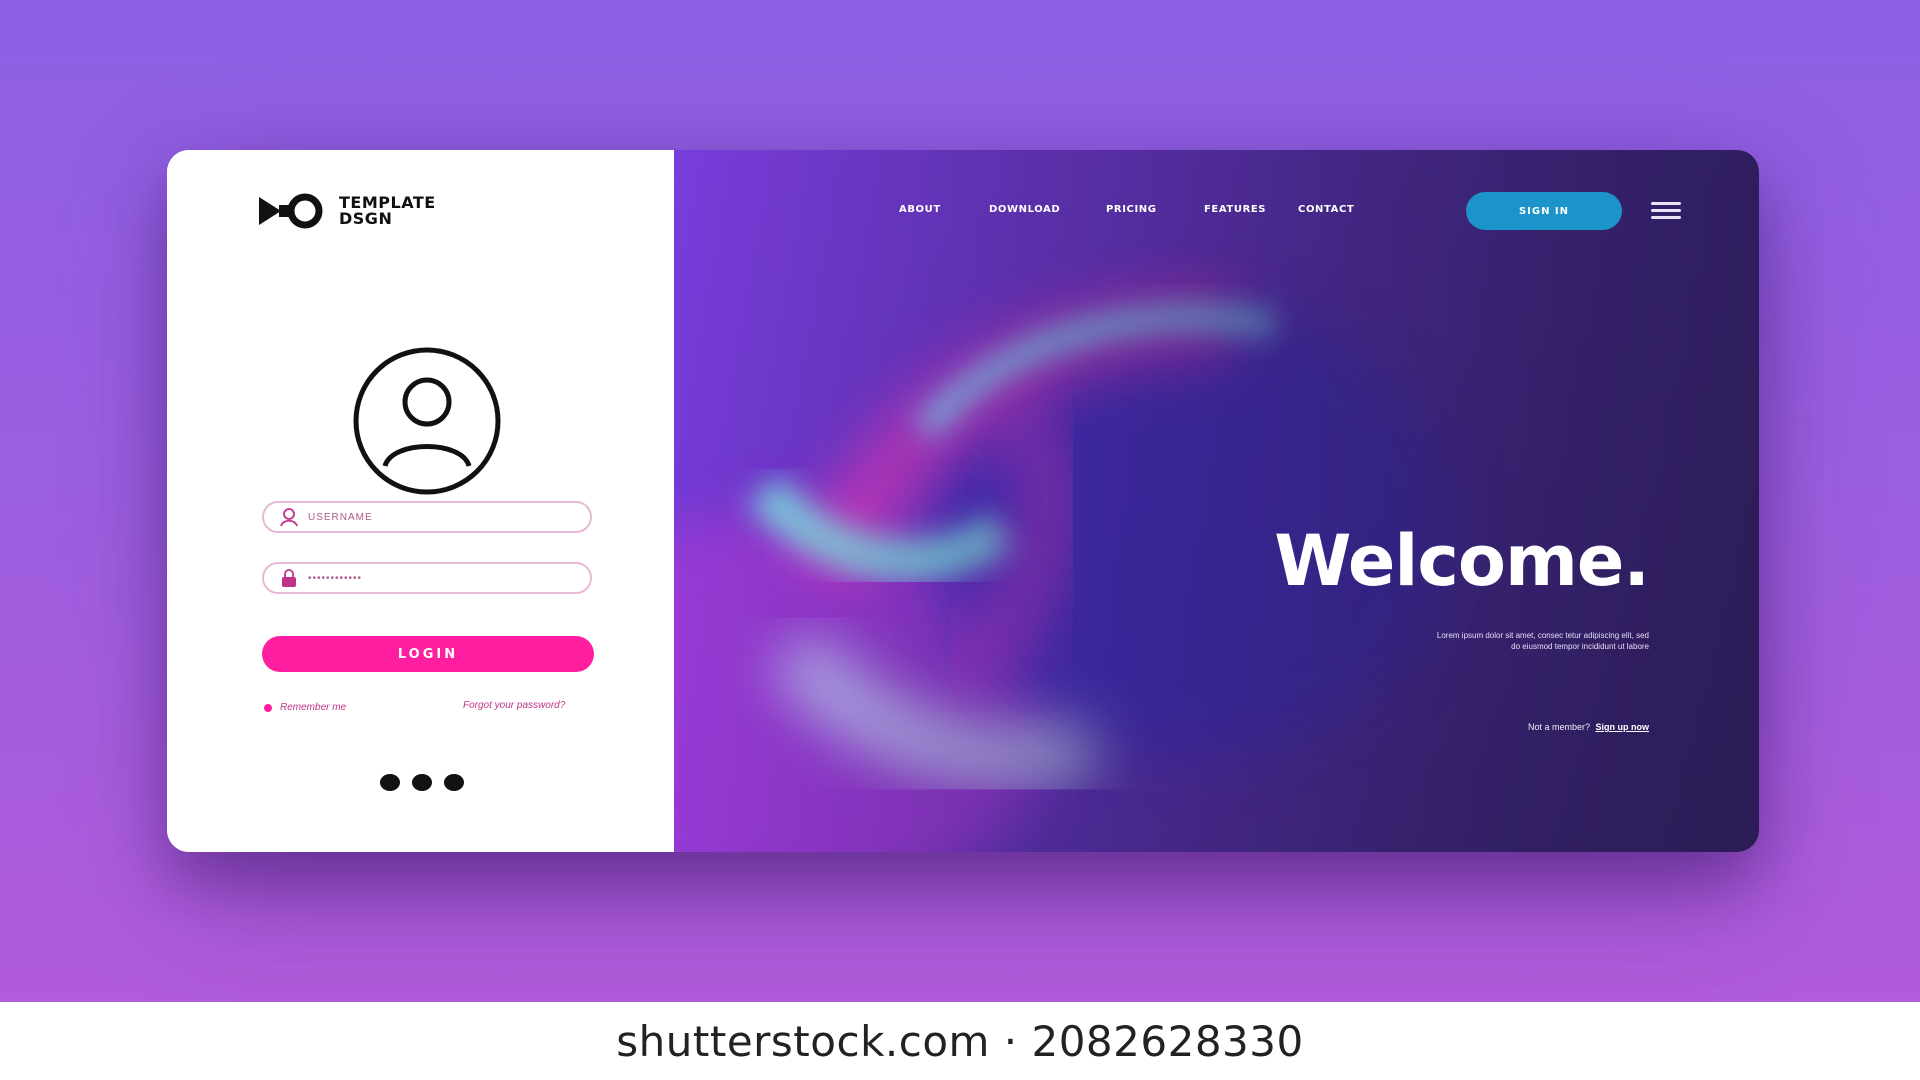 The width and height of the screenshot is (1920, 1080). What do you see at coordinates (366, 218) in the screenshot?
I see `brand-name-line2: DSGN` at bounding box center [366, 218].